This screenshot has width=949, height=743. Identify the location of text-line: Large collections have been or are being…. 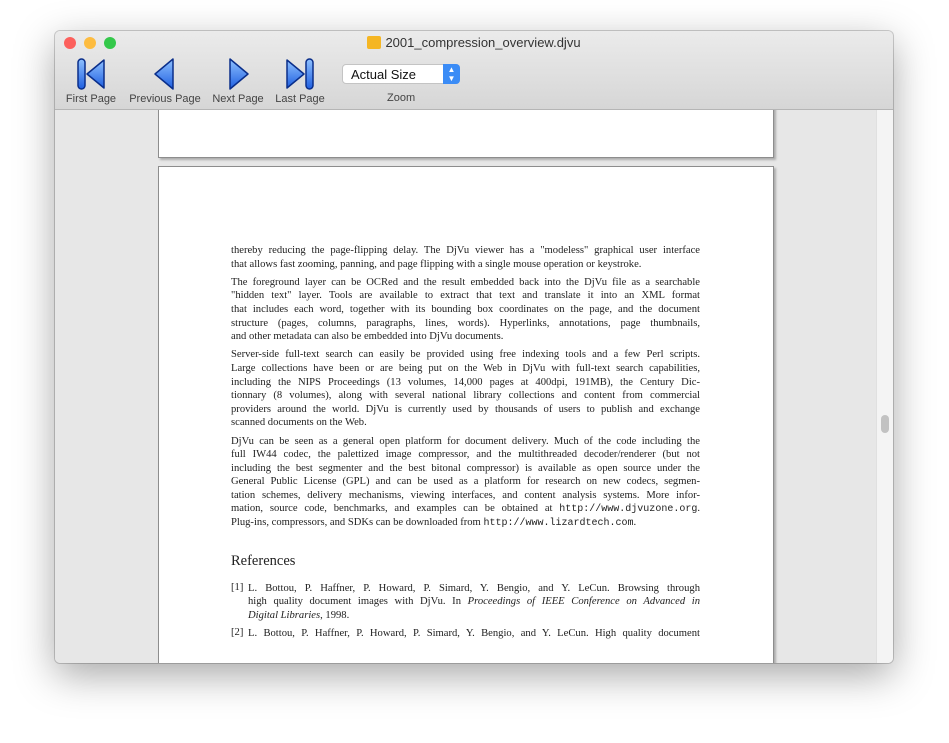
(465, 368).